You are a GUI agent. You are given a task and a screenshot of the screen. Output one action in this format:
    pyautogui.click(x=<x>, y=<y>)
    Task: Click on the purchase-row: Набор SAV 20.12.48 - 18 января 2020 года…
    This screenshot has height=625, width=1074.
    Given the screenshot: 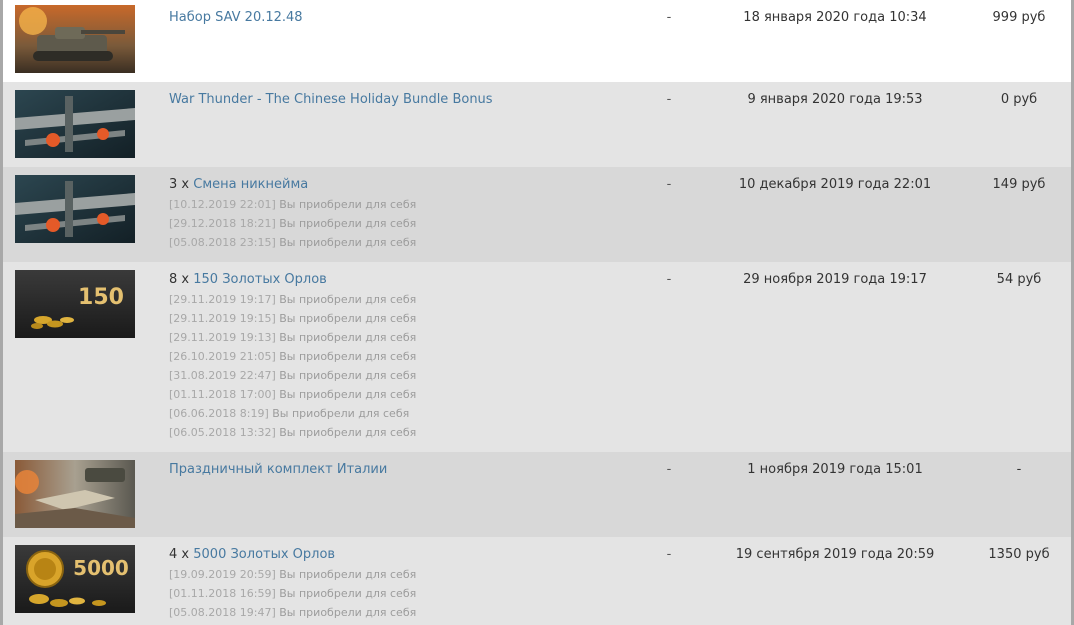 What is the action you would take?
    pyautogui.click(x=537, y=41)
    